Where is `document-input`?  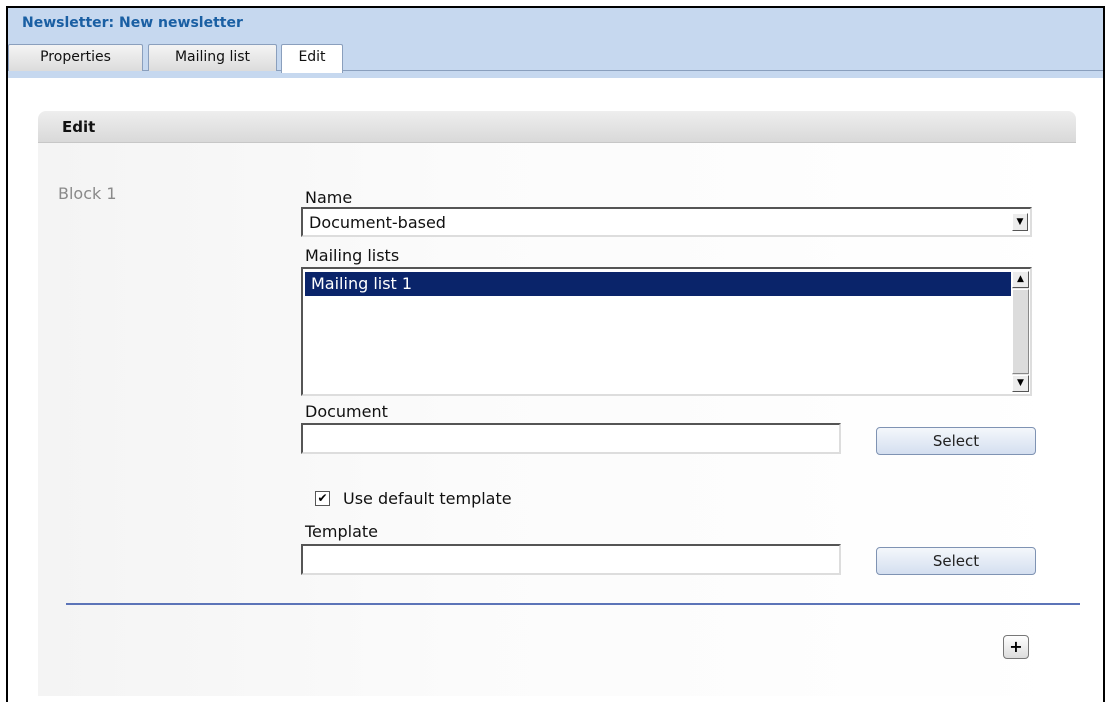 document-input is located at coordinates (571, 438).